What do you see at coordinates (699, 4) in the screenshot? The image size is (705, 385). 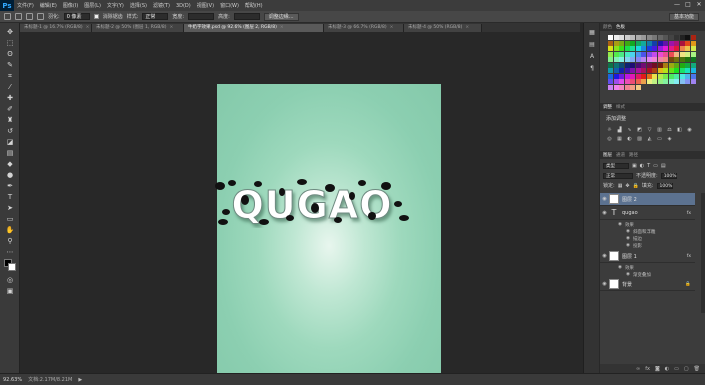 I see `close-button: ✕` at bounding box center [699, 4].